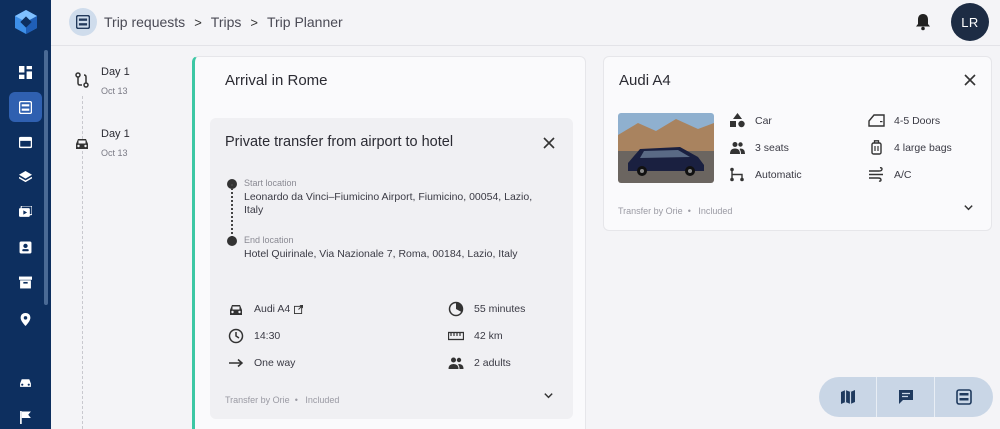 This screenshot has height=429, width=1000. I want to click on logo-icon, so click(26, 22).